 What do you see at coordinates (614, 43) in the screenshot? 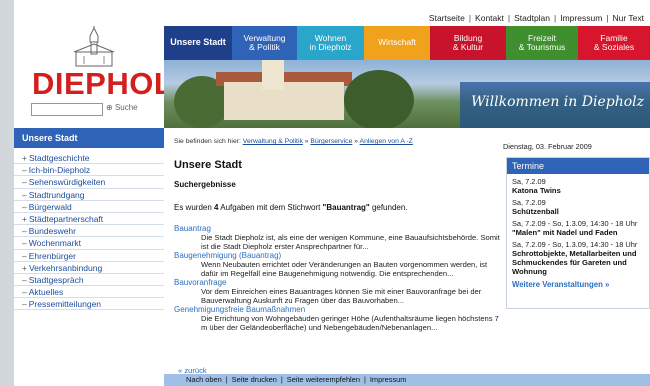
I see `nav-familie-soziales: Familie & Soziales` at bounding box center [614, 43].